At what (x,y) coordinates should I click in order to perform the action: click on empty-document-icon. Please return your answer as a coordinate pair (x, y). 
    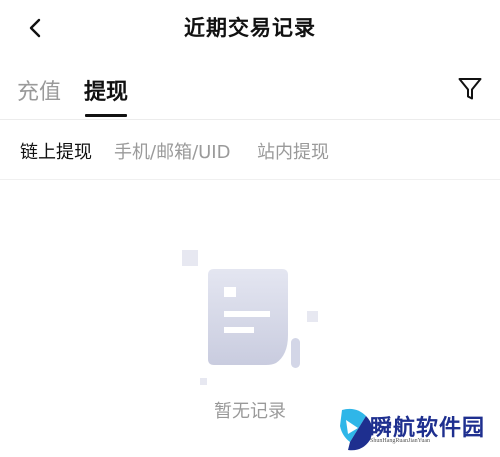
    Looking at the image, I should click on (250, 317).